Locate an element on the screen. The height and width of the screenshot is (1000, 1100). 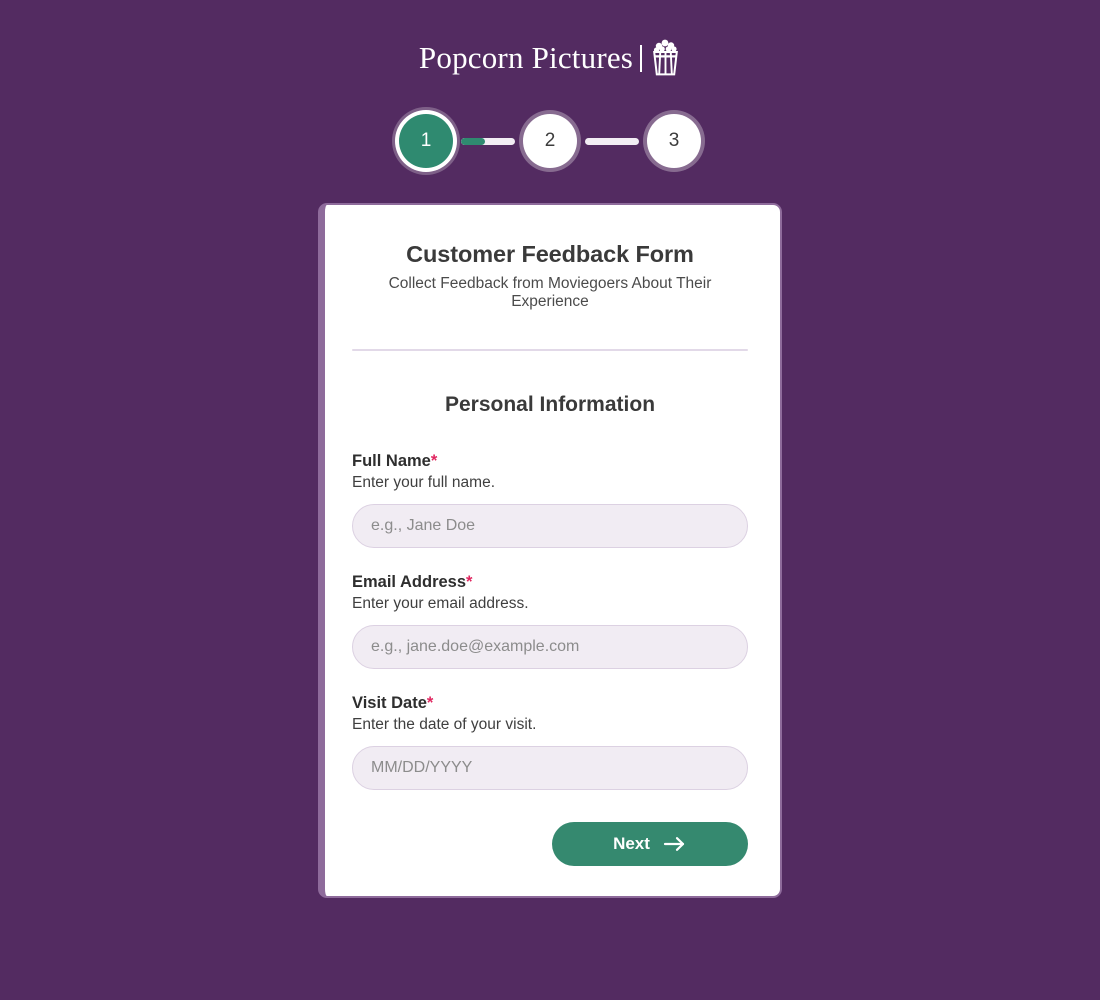
step-label-3: 3 is located at coordinates (674, 140).